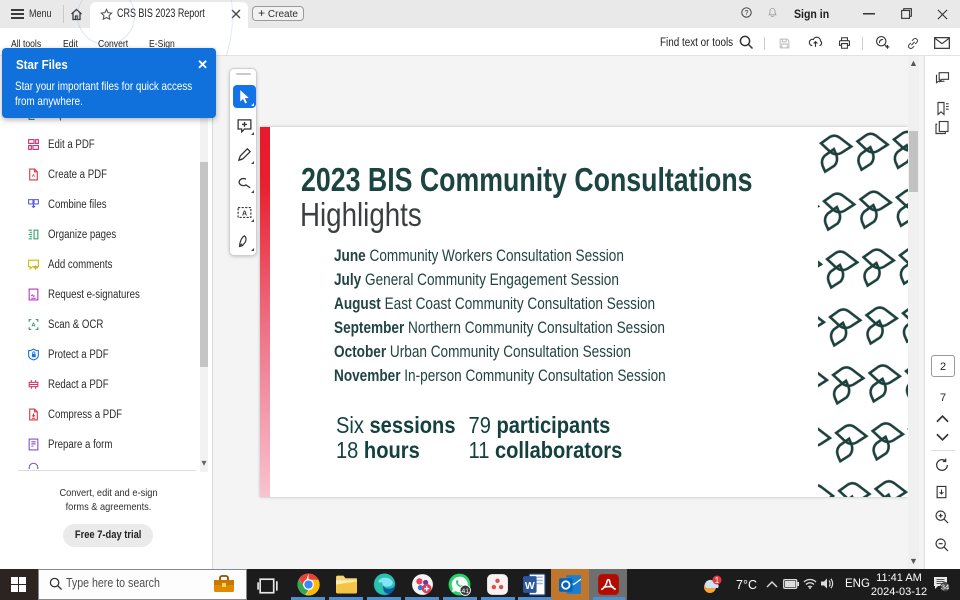  I want to click on svg-text: 34, so click(945, 587).